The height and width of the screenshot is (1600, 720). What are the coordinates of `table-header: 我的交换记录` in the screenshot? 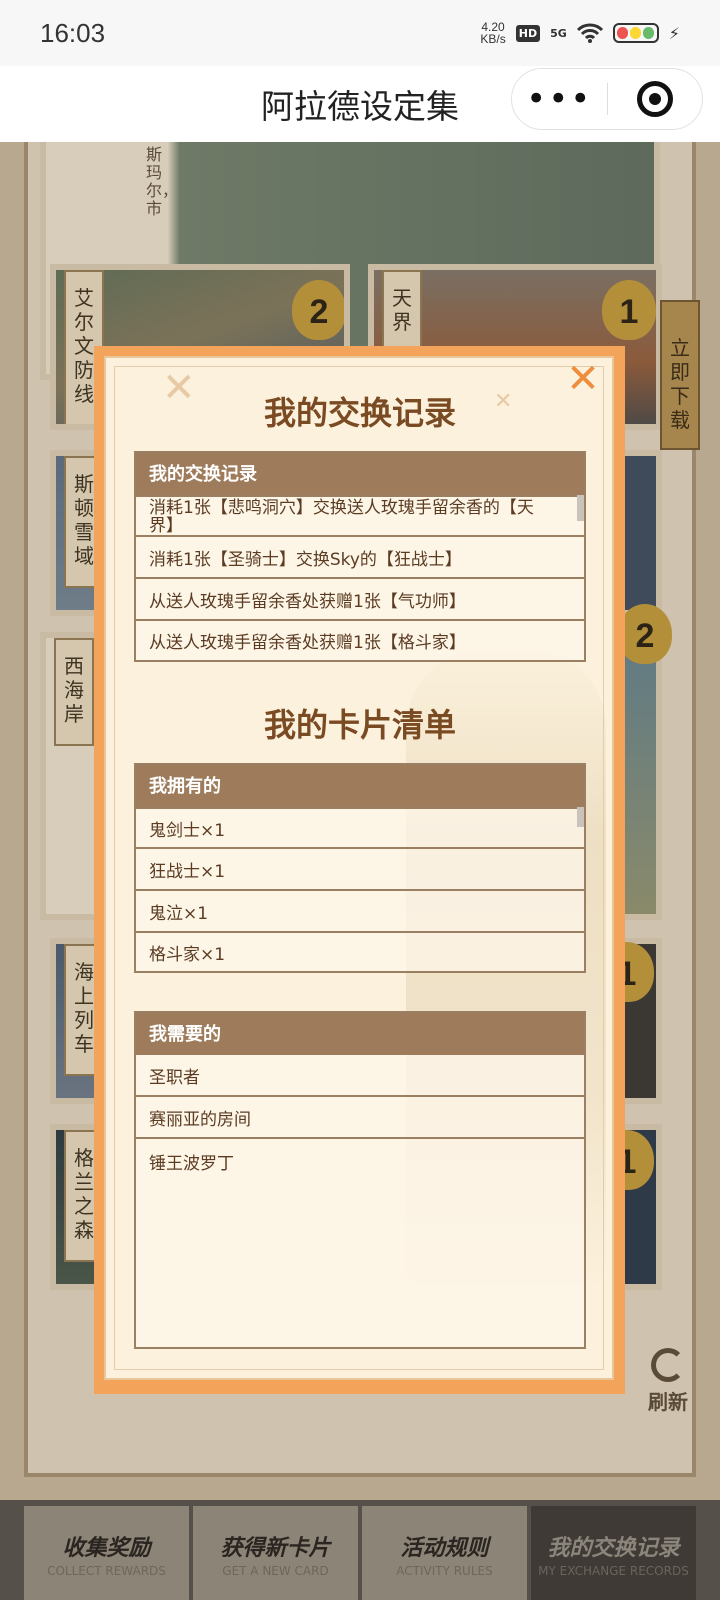 It's located at (360, 474).